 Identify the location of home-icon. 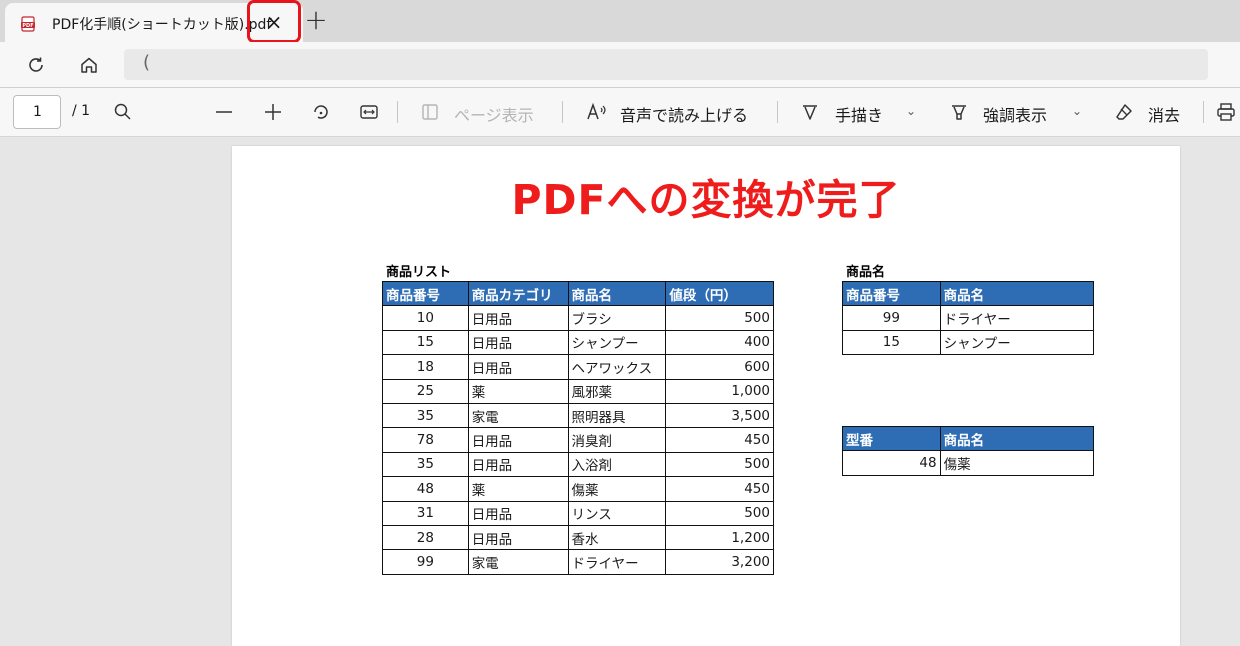
(89, 65).